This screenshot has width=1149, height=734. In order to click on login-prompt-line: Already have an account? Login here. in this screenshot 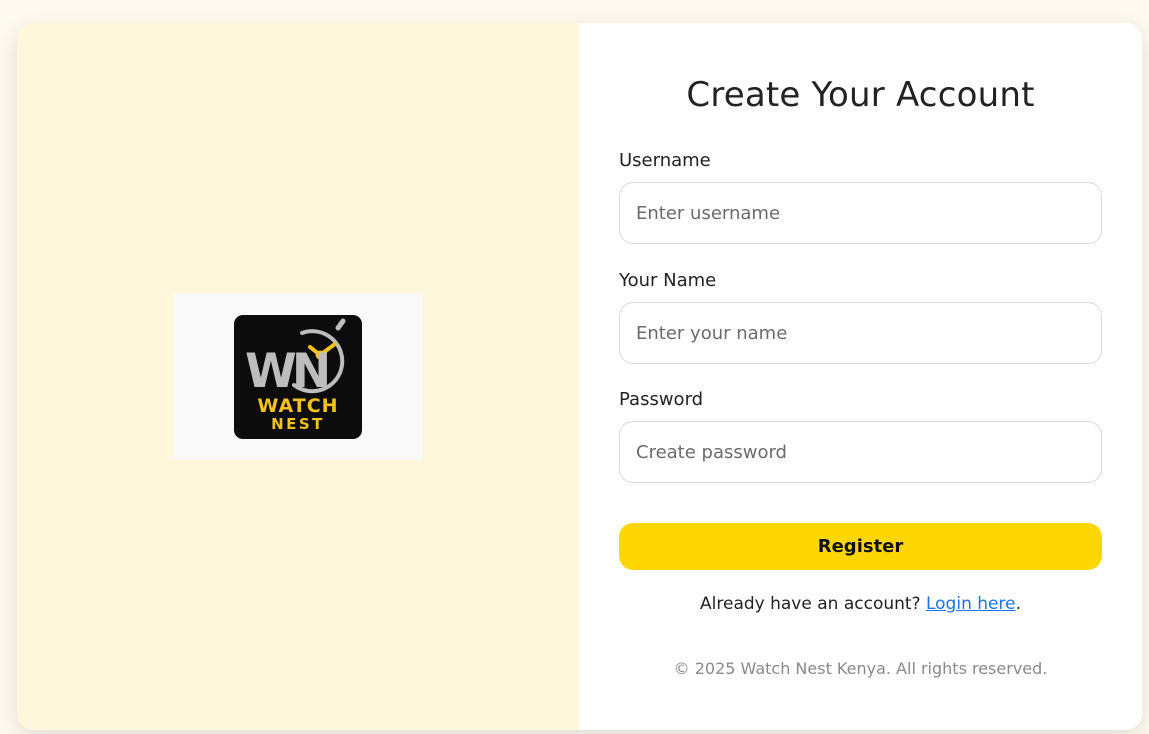, I will do `click(860, 604)`.